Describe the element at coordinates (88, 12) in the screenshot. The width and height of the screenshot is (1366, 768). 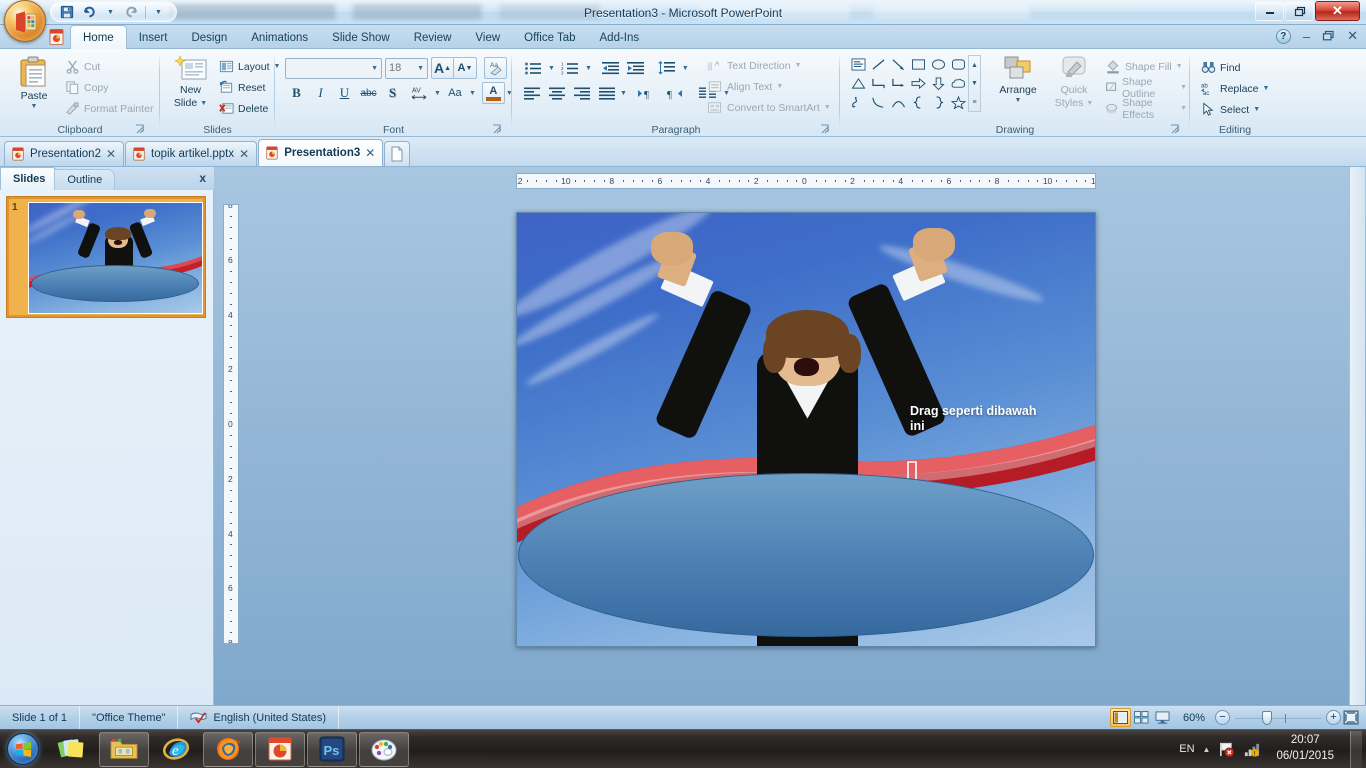
I see `undo-button` at that location.